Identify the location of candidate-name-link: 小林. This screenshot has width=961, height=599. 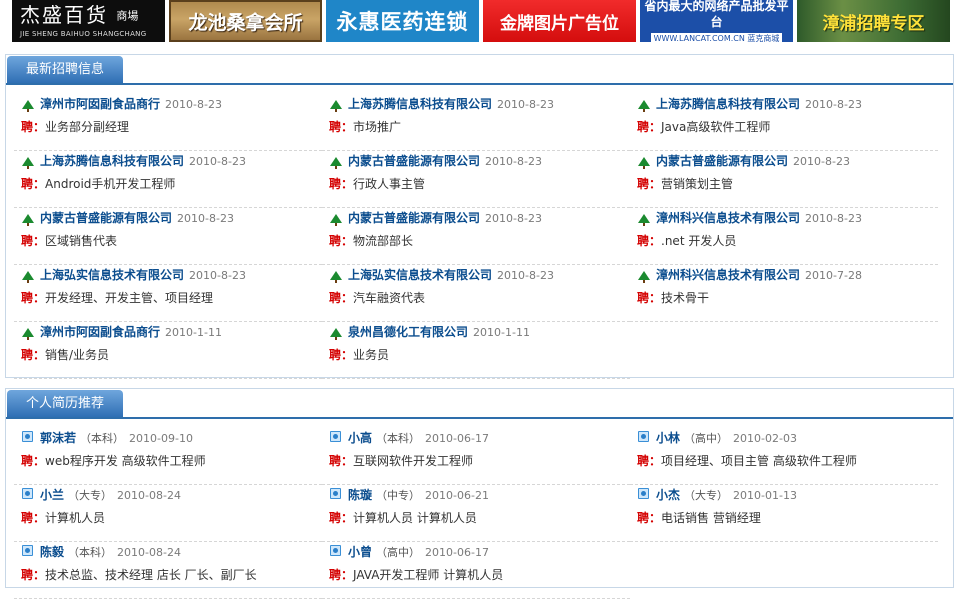
(668, 438).